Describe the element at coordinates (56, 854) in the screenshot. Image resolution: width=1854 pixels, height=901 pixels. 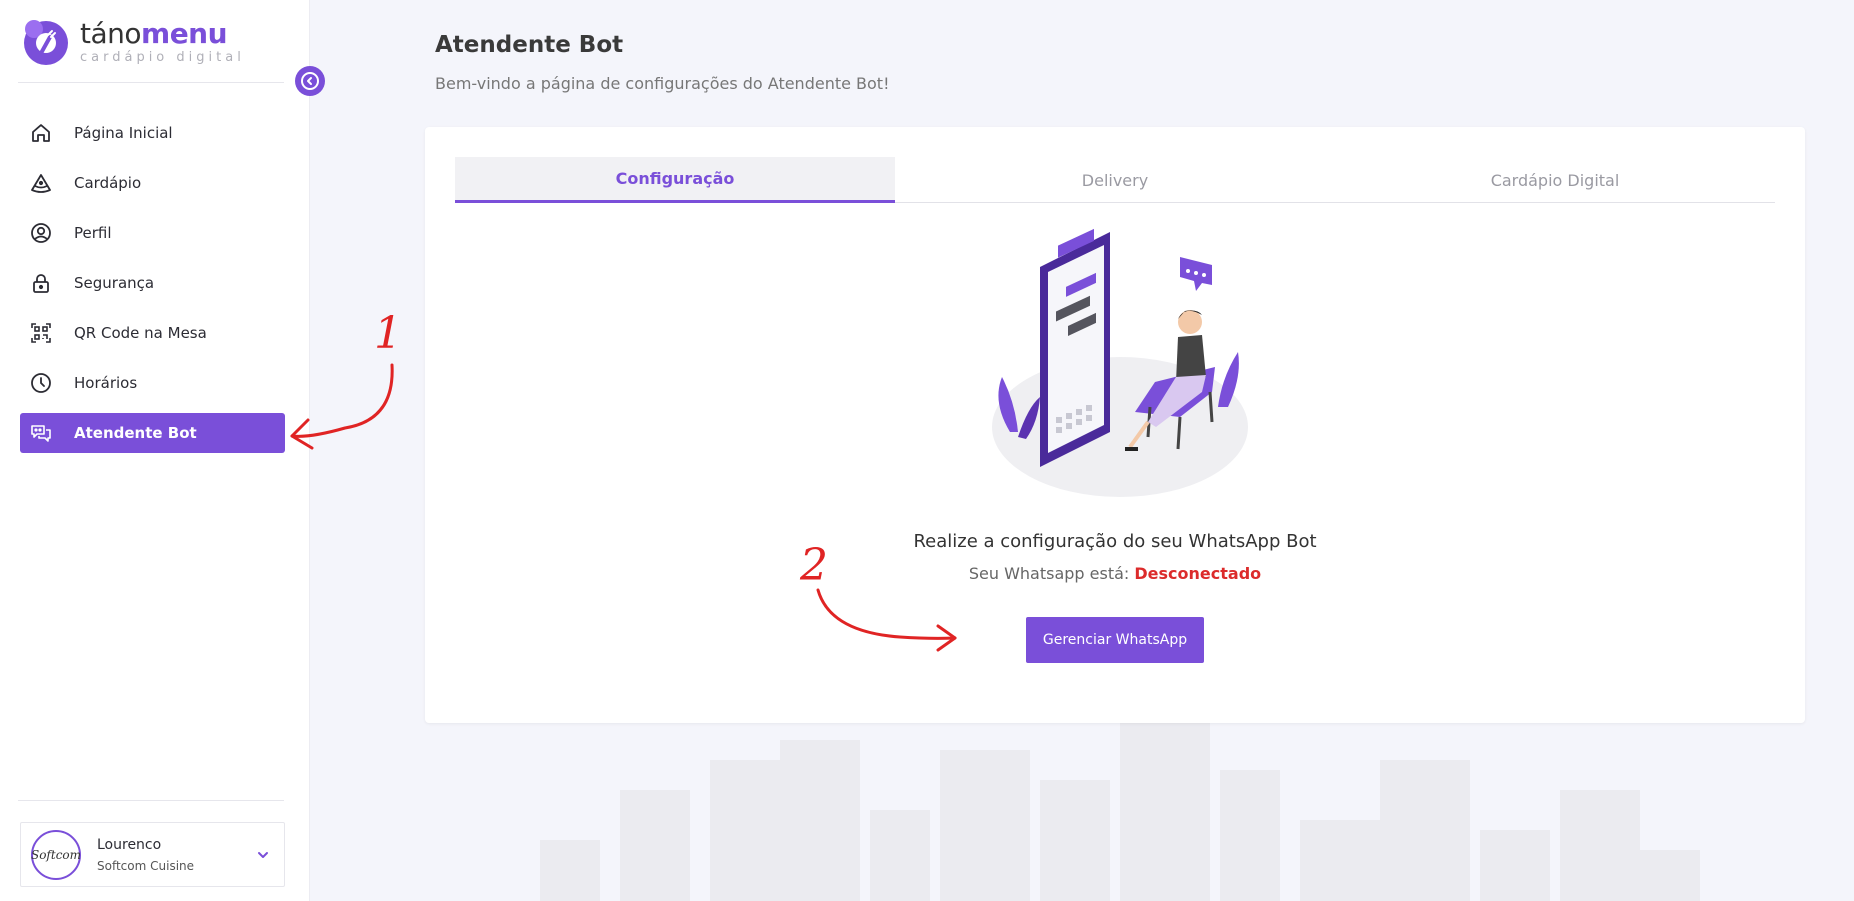
I see `avatar: Softcom` at that location.